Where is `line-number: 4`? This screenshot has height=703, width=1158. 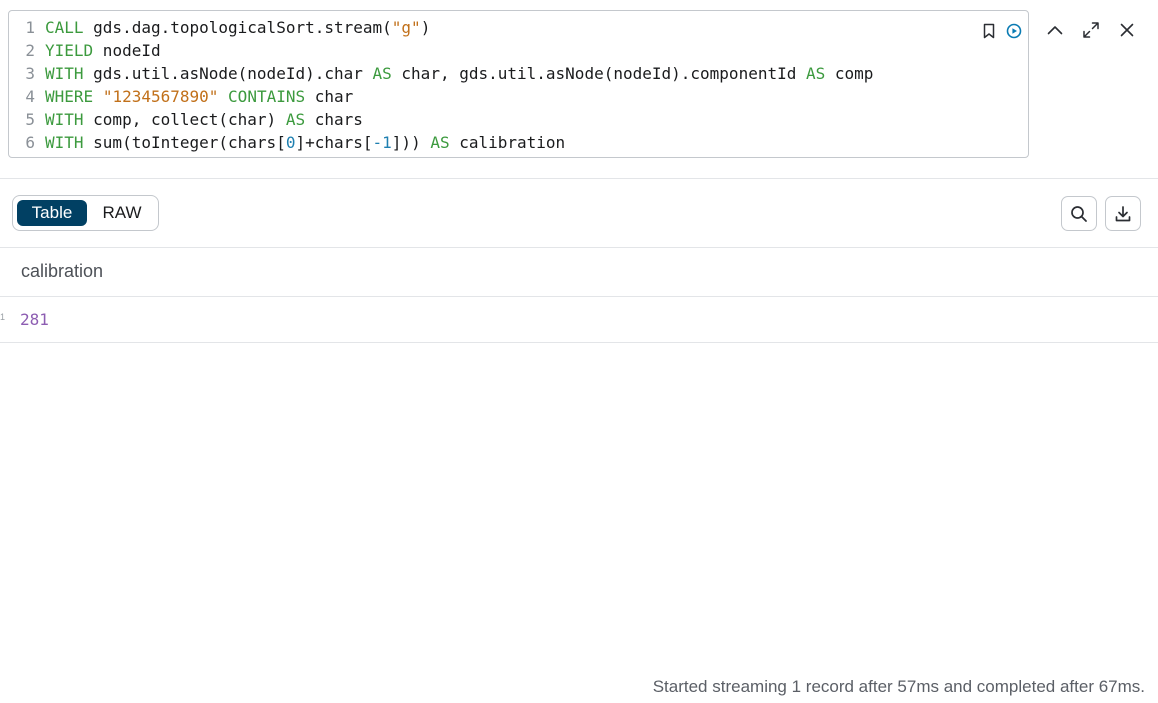 line-number: 4 is located at coordinates (30, 96).